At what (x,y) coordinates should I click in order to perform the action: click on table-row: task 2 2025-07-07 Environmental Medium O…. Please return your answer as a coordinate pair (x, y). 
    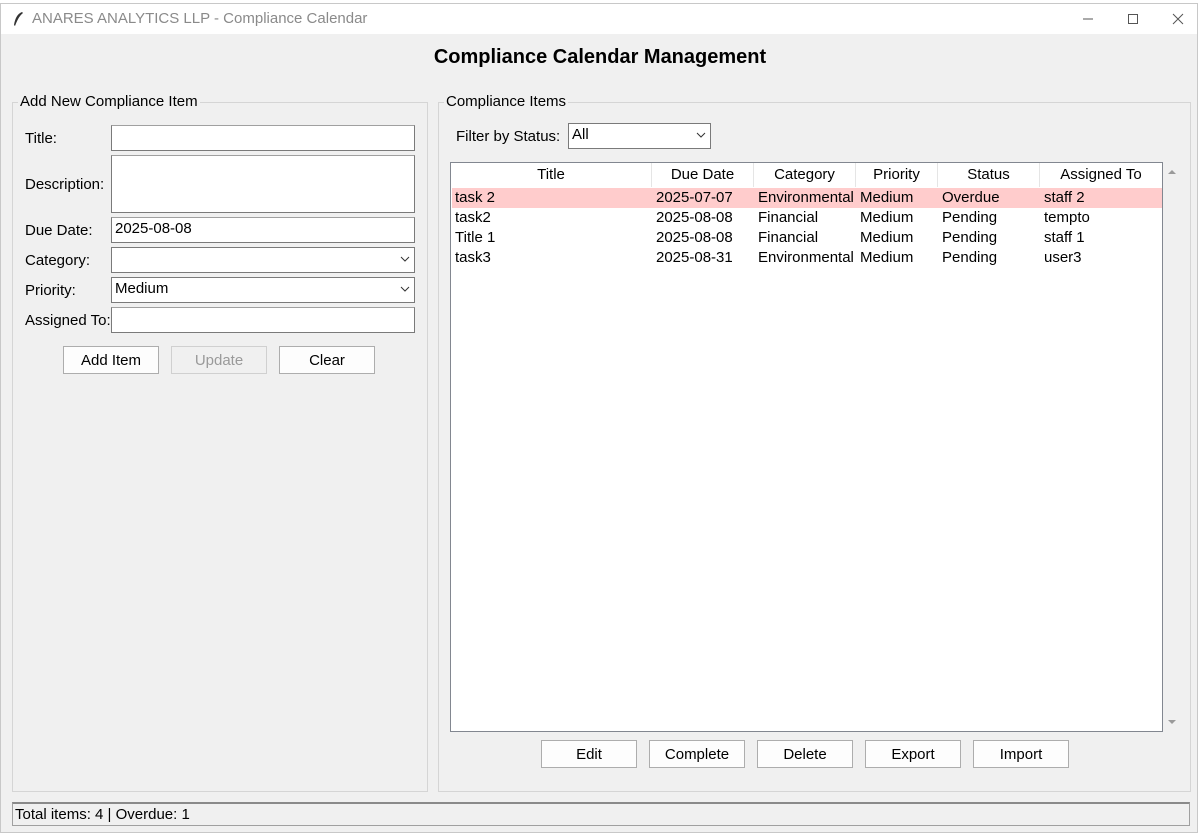
    Looking at the image, I should click on (807, 198).